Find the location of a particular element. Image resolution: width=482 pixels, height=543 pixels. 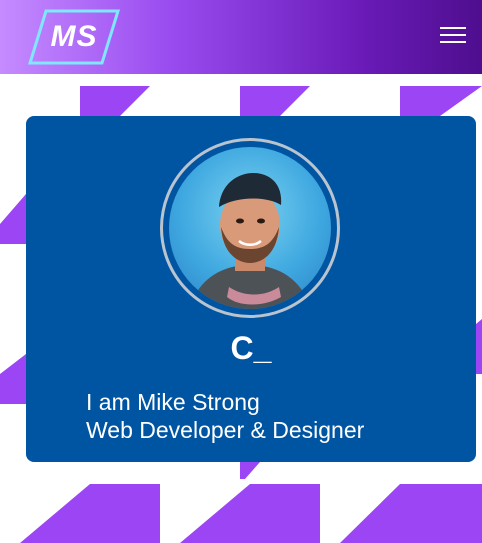

site-header: MS is located at coordinates (241, 37).